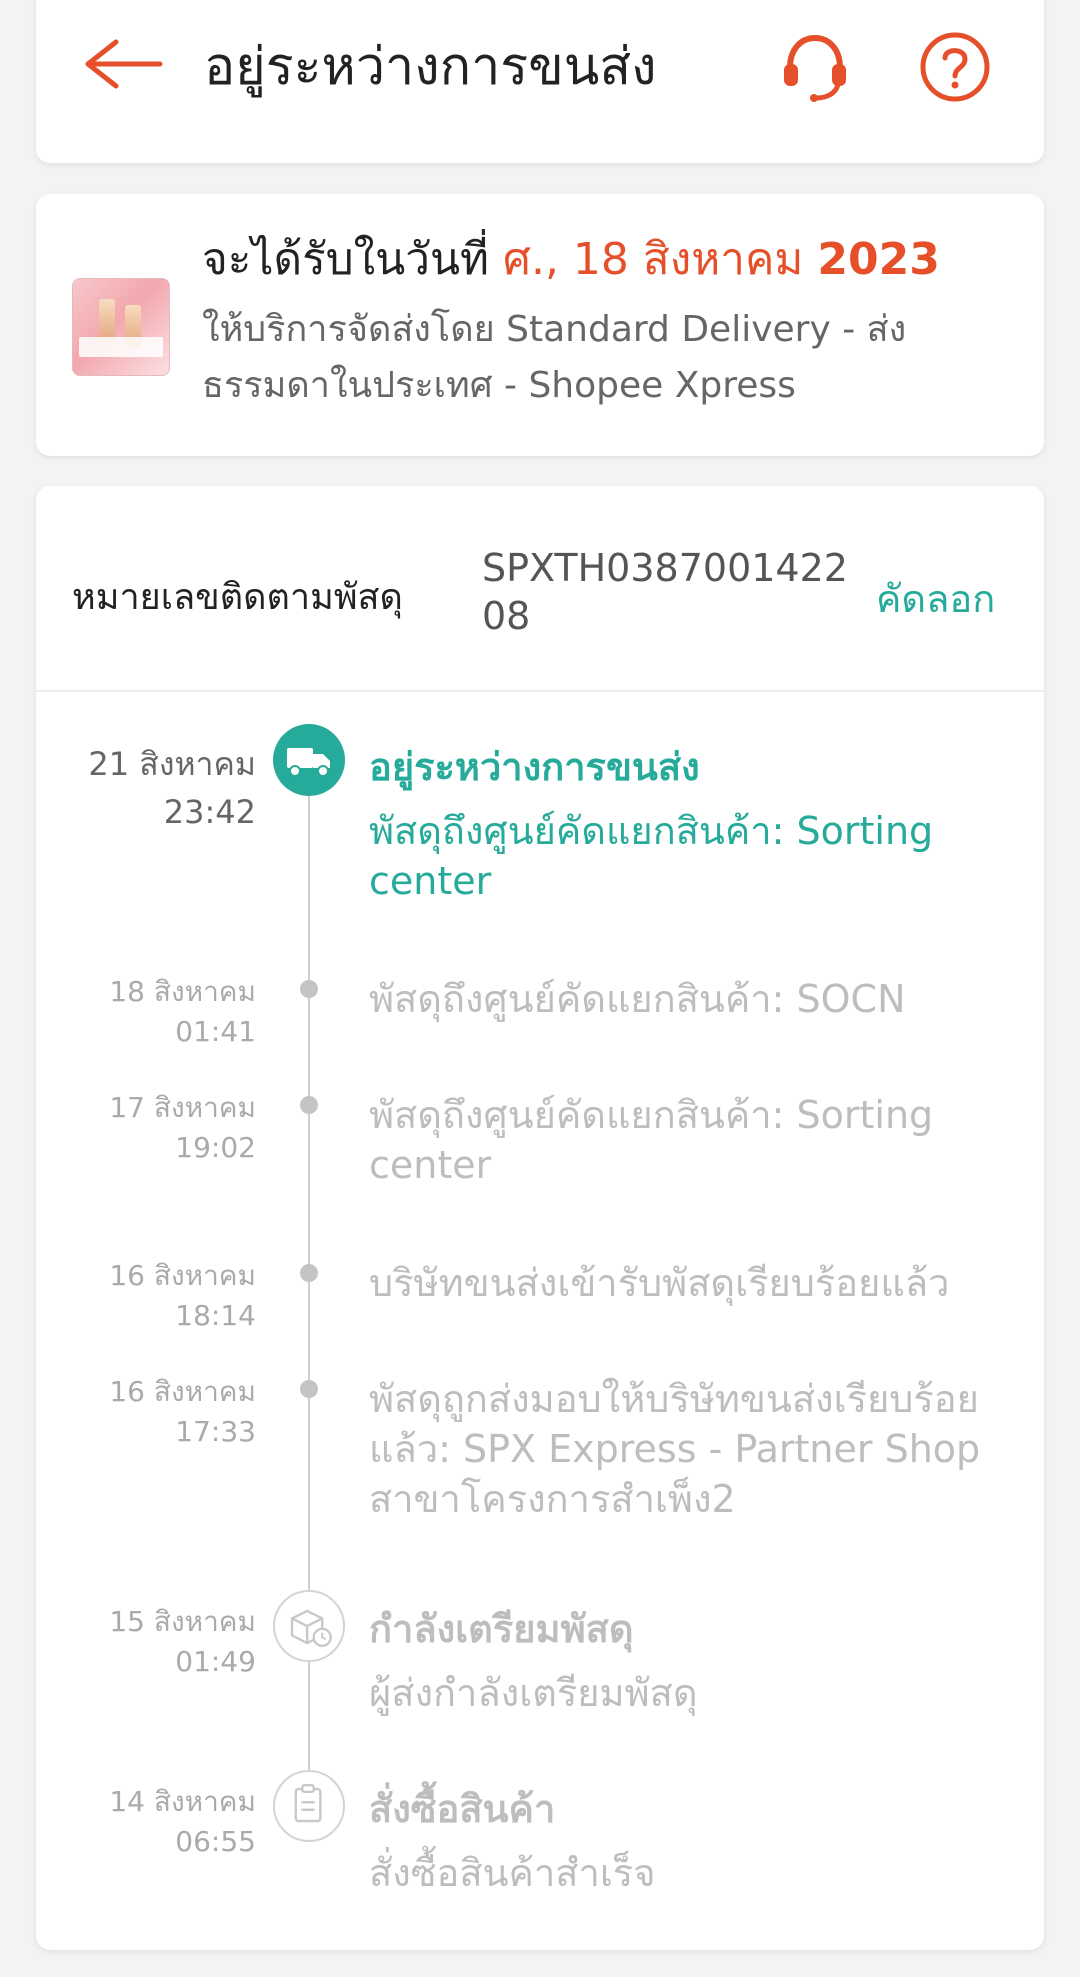  Describe the element at coordinates (182, 1821) in the screenshot. I see `event-time: 14 สิงหาคม 06:55` at that location.